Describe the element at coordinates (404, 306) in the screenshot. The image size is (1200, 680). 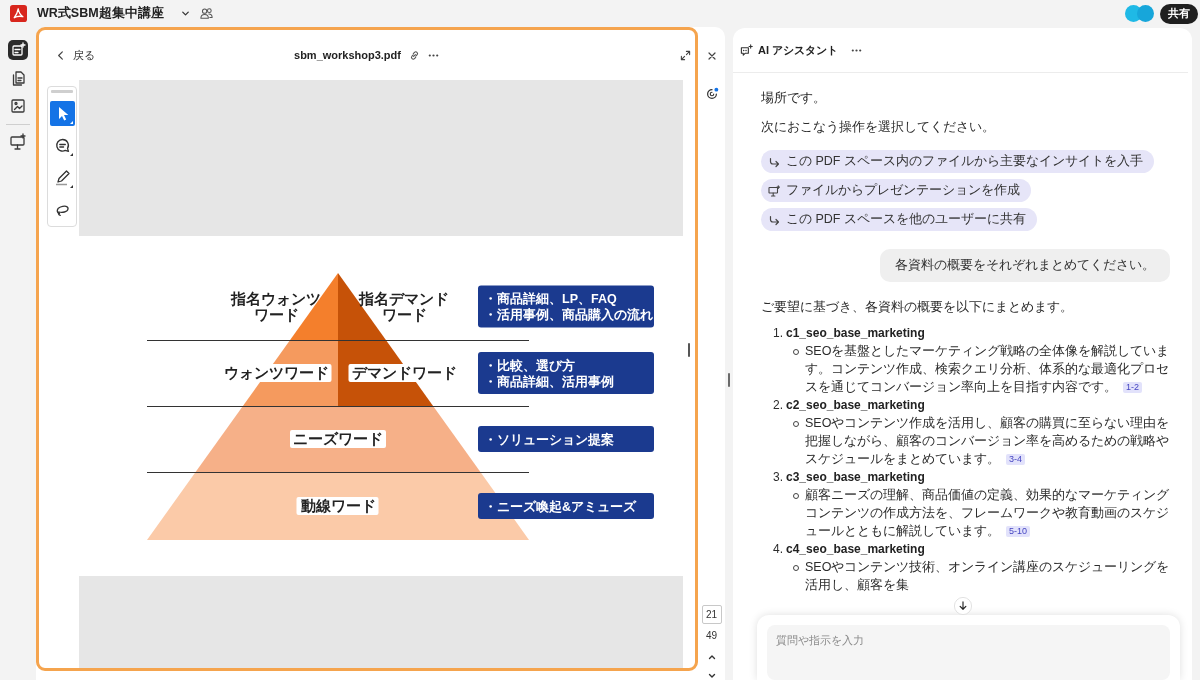
I see `tier-label: 指名デマンド ワード` at that location.